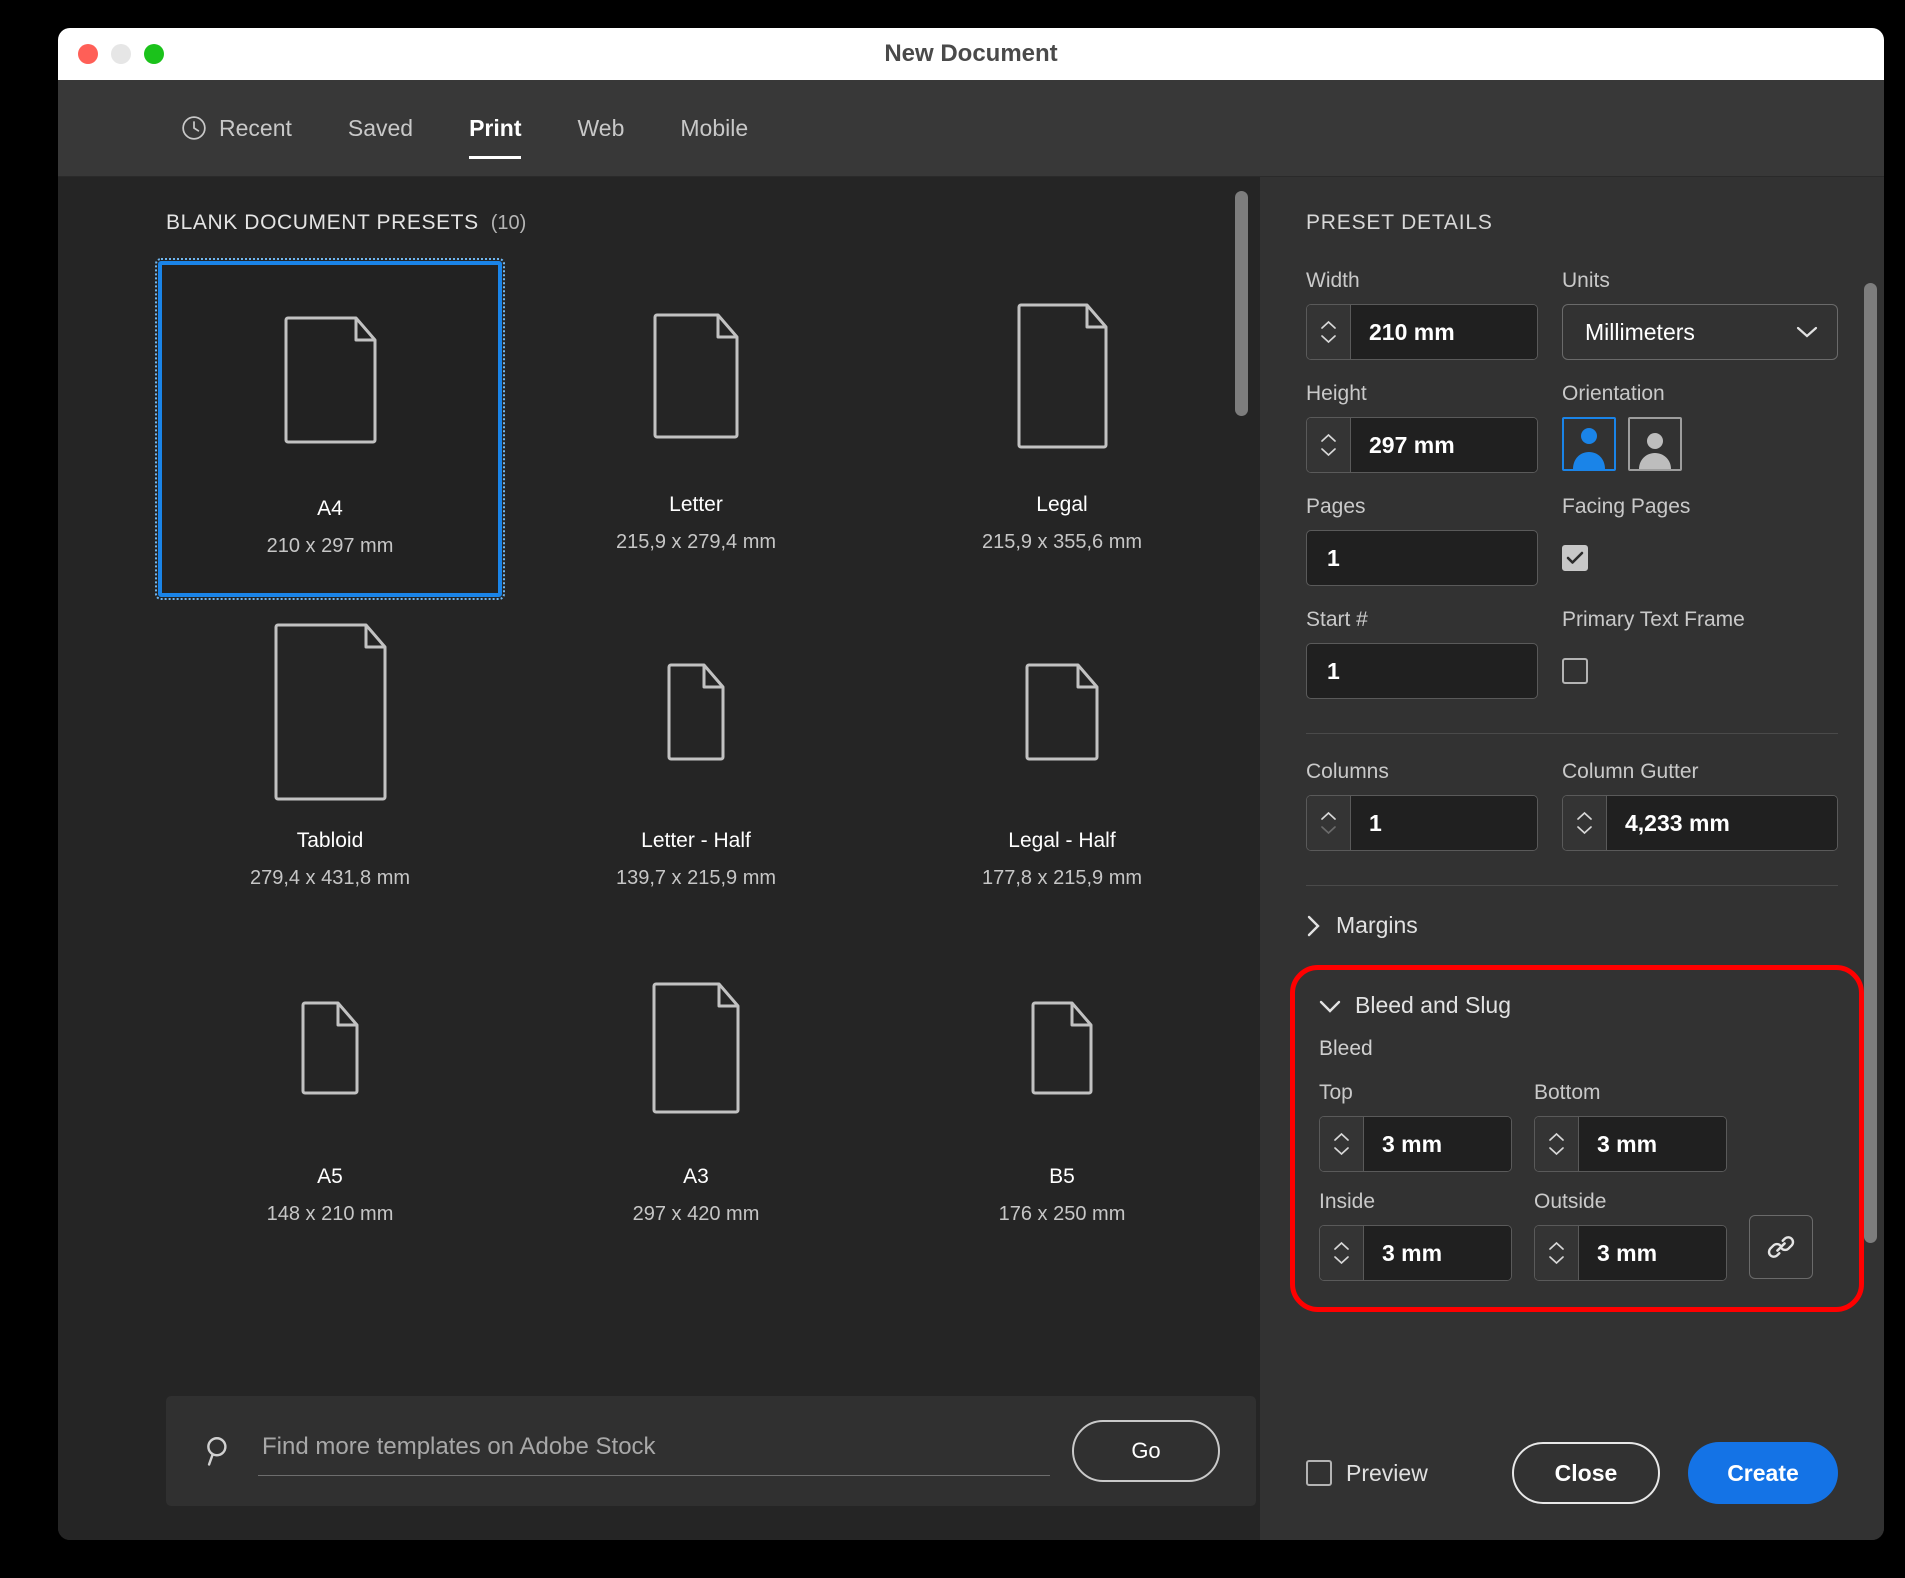 This screenshot has height=1578, width=1905. Describe the element at coordinates (121, 54) in the screenshot. I see `minimize-window-button` at that location.